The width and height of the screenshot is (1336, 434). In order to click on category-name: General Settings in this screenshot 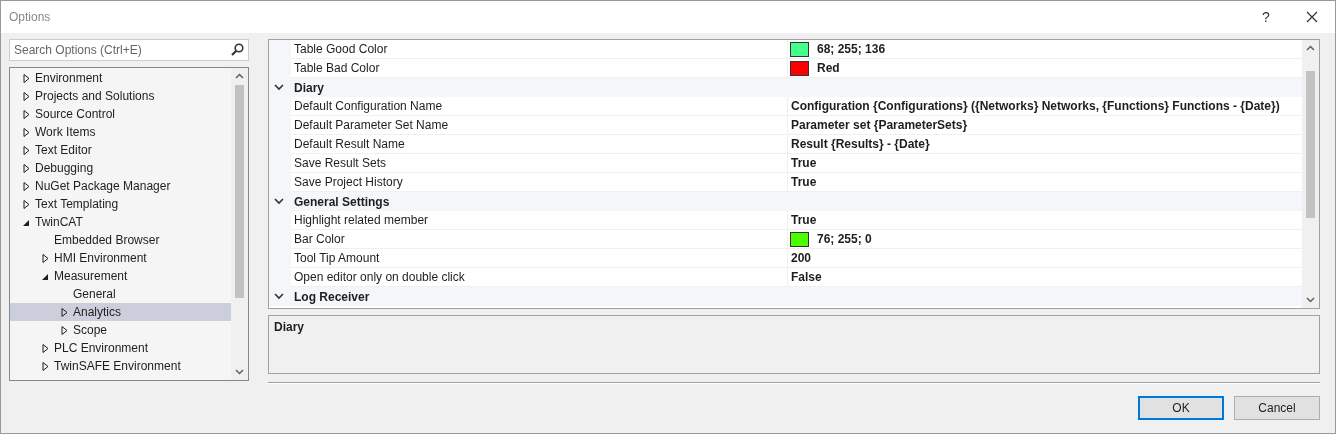, I will do `click(341, 202)`.